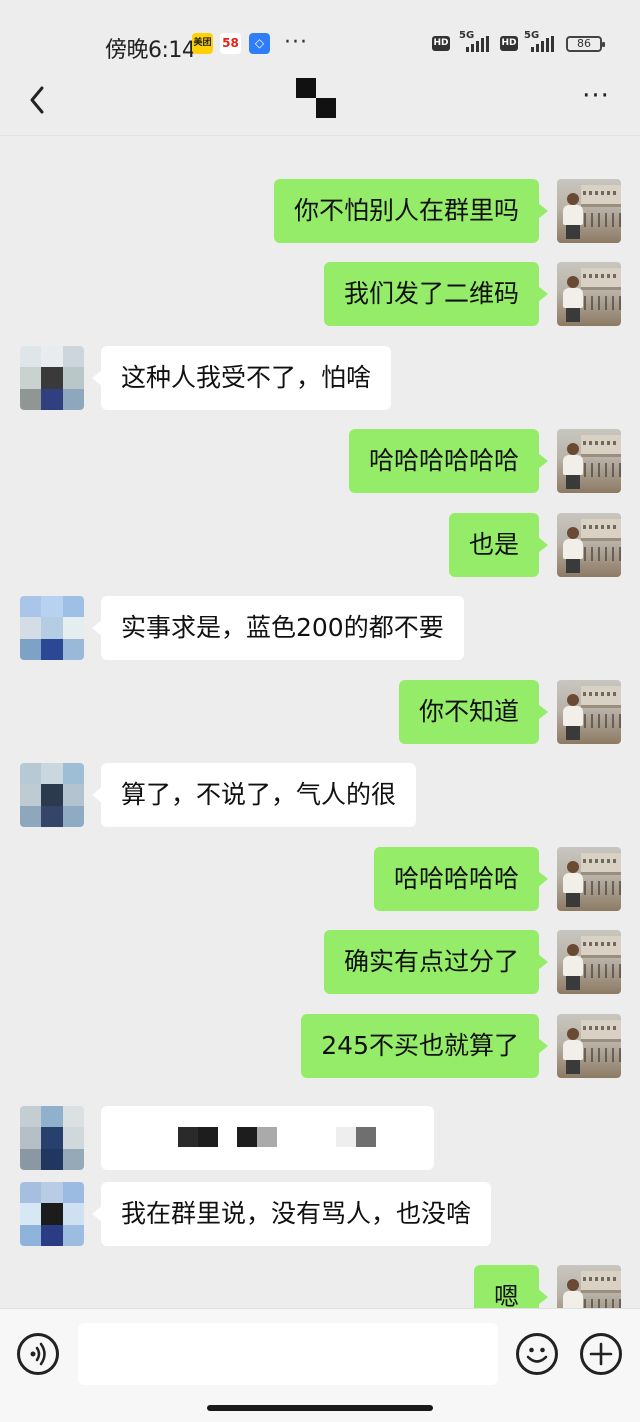 The image size is (640, 1422). I want to click on battery-level: 86, so click(584, 43).